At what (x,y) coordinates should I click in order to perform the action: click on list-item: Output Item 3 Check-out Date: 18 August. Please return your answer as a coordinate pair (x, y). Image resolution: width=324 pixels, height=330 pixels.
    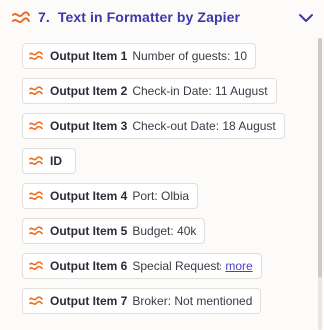
    Looking at the image, I should click on (167, 130).